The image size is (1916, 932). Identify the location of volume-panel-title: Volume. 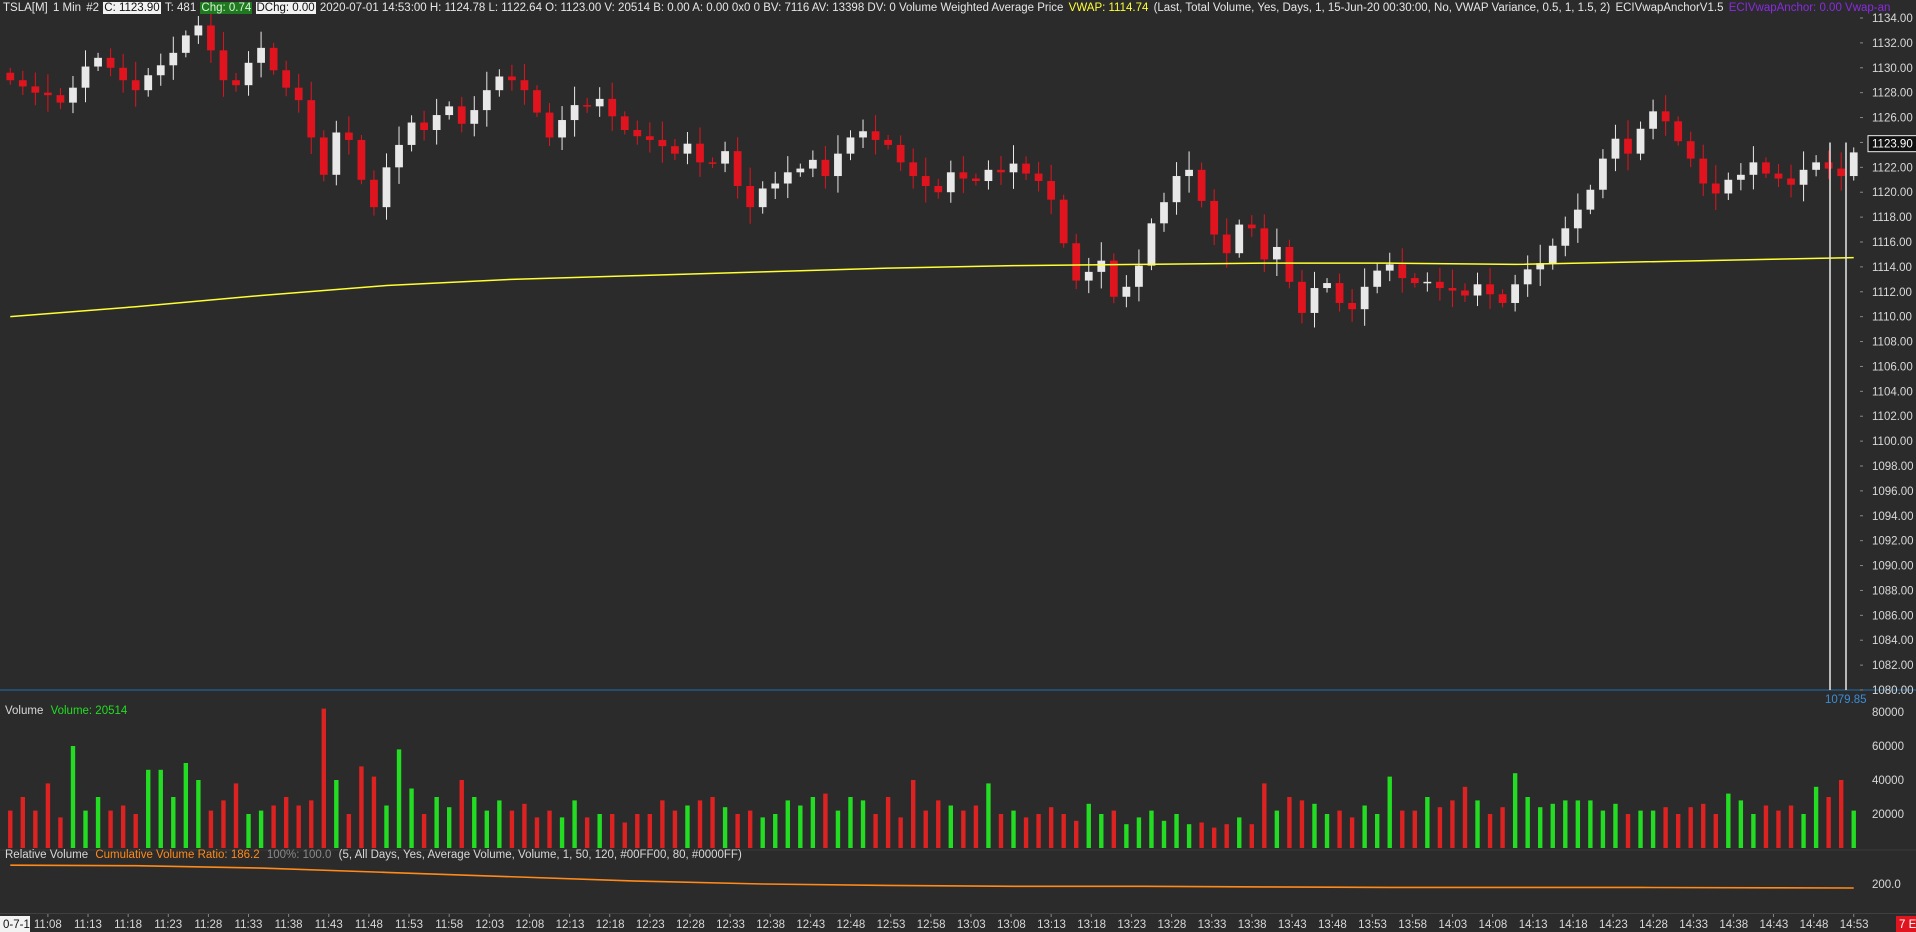
(24, 711).